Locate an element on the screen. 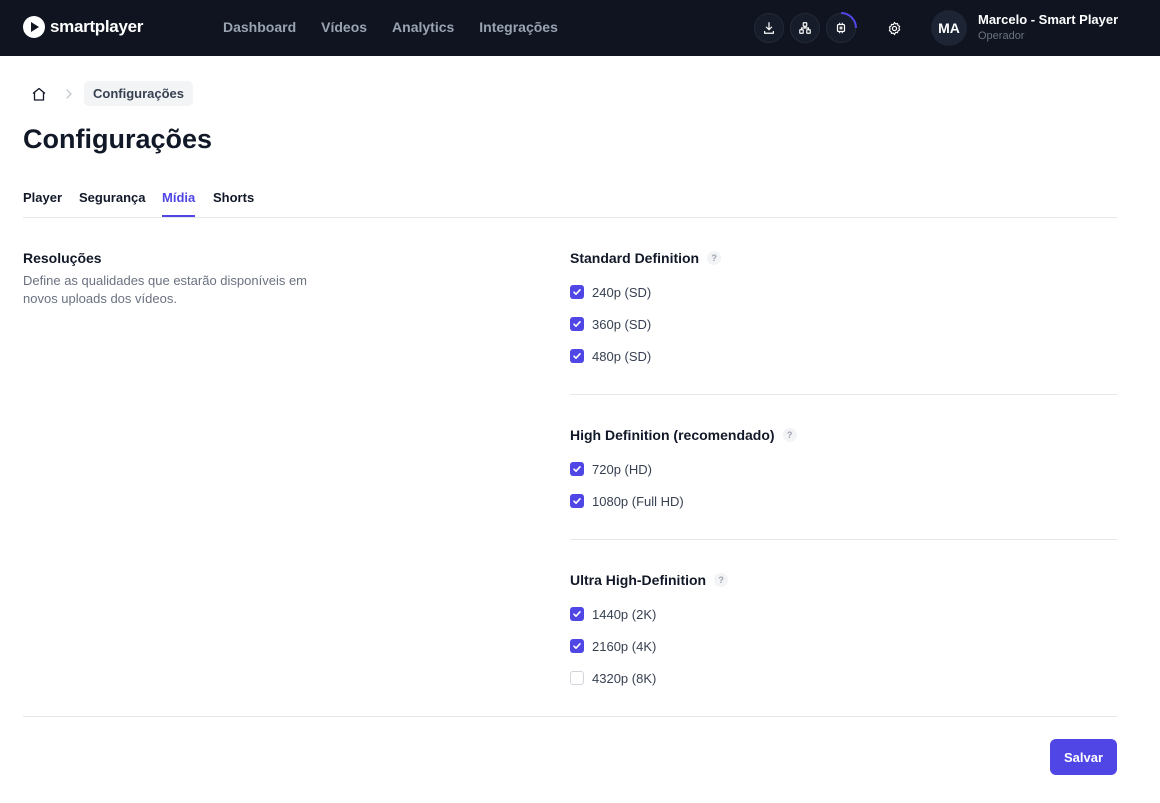 The width and height of the screenshot is (1160, 803). checkbox-2160p: 2160p (4K) is located at coordinates (613, 646).